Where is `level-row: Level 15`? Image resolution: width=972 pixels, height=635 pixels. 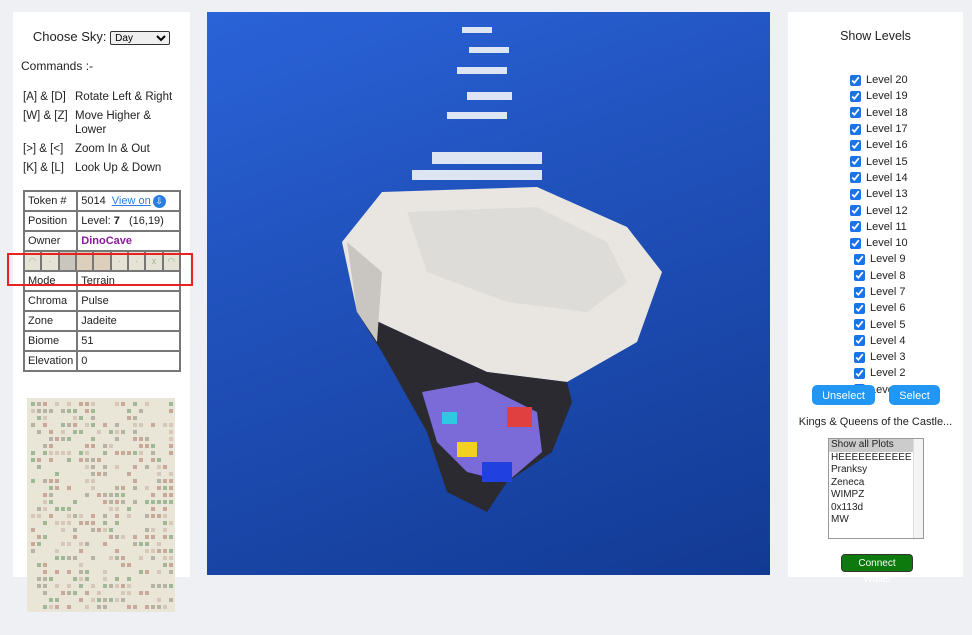
level-row: Level 15 is located at coordinates (879, 161).